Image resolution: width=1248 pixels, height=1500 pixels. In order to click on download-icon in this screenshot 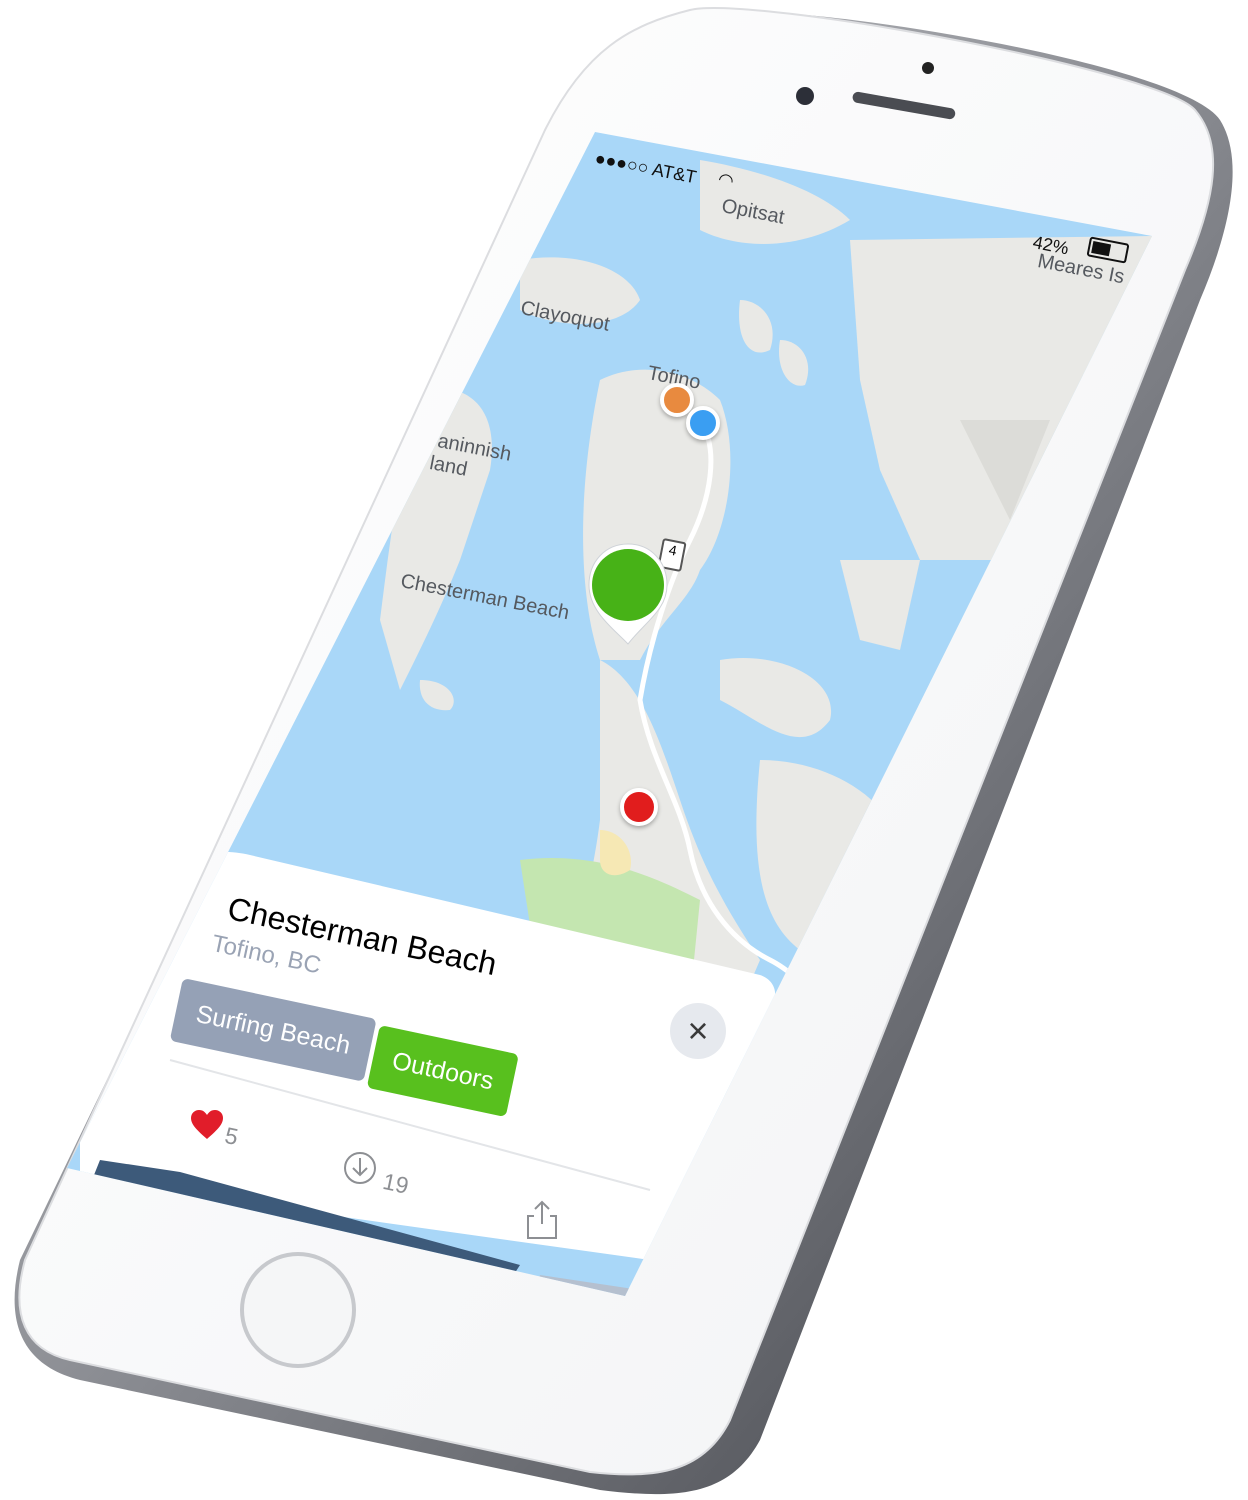, I will do `click(360, 1168)`.